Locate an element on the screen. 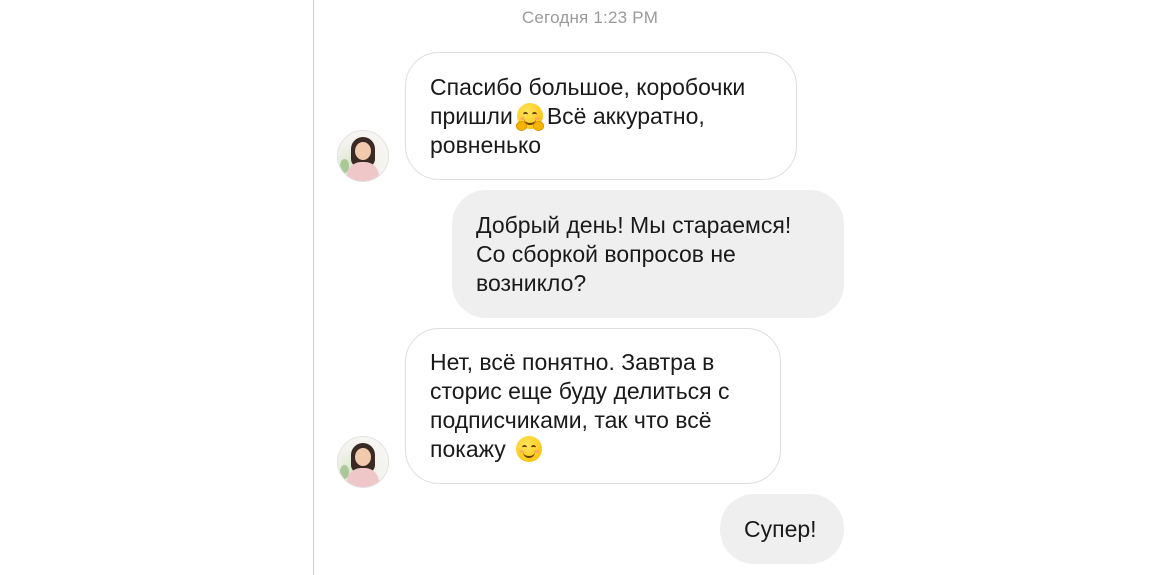  hugging-face-emoji-icon is located at coordinates (529, 116).